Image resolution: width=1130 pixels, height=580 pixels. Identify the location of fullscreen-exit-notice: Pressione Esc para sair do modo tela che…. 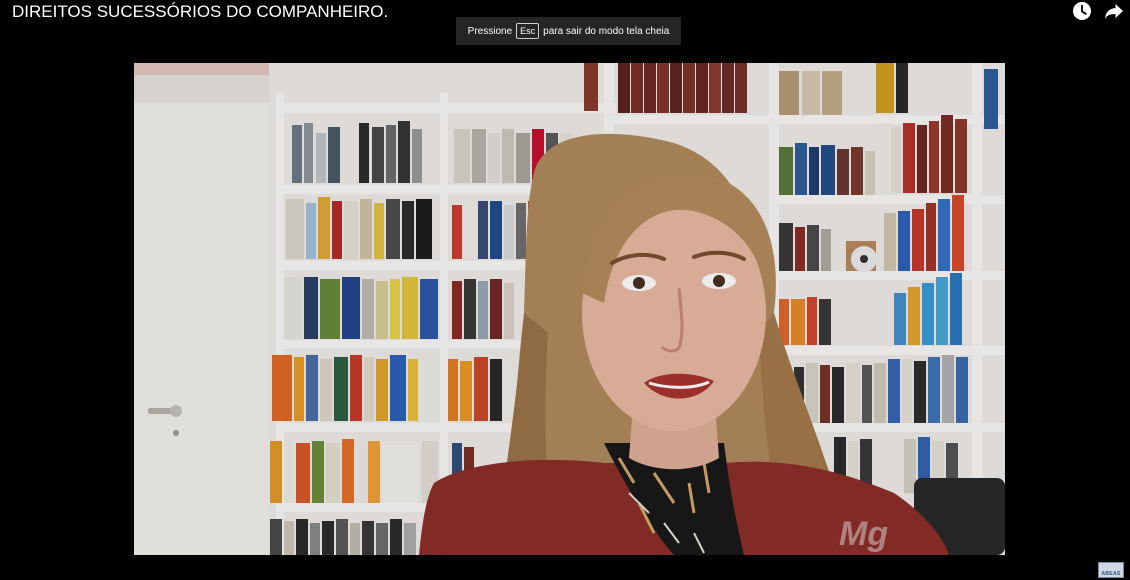
(568, 31).